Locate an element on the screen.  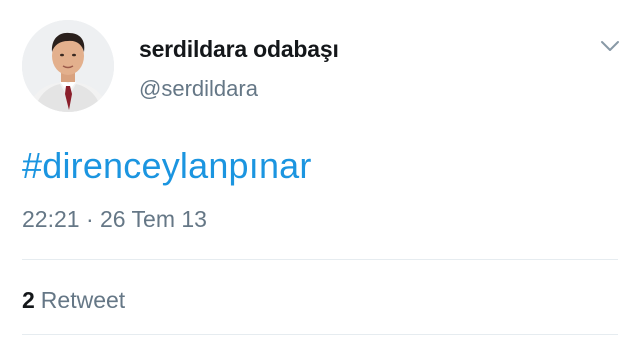
retweet-label: Retweet is located at coordinates (83, 300).